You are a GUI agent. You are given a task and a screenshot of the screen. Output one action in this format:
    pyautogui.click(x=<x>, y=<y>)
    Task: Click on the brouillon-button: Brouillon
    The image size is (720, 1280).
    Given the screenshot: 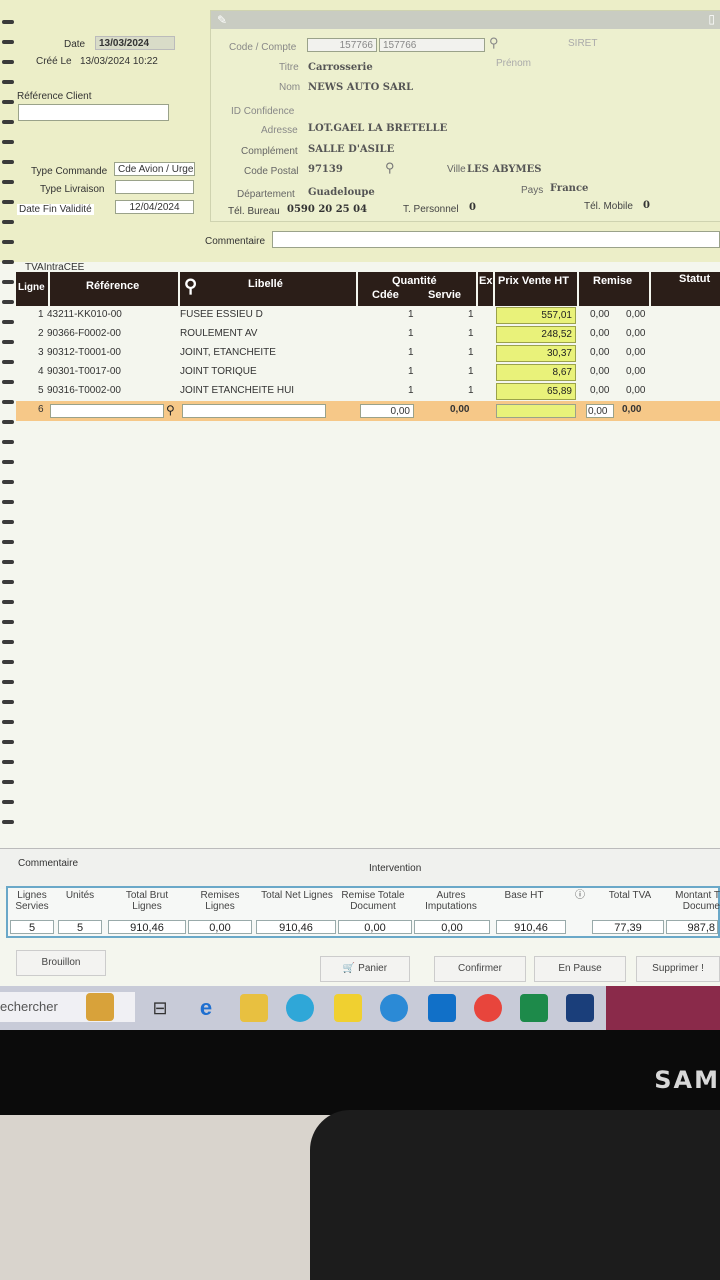 What is the action you would take?
    pyautogui.click(x=61, y=963)
    